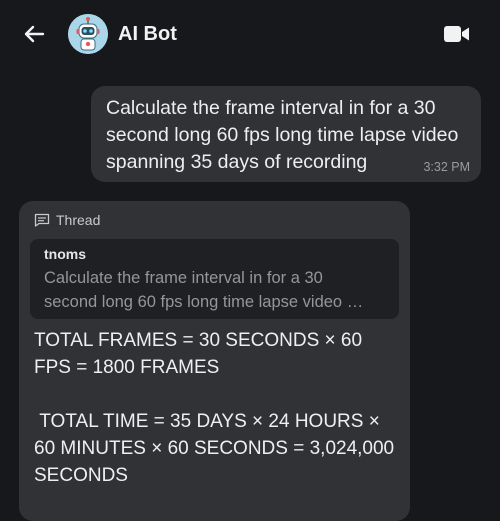 Image resolution: width=500 pixels, height=521 pixels. What do you see at coordinates (183, 278) in the screenshot?
I see `quote-line: Calculate the frame interval in for a 30` at bounding box center [183, 278].